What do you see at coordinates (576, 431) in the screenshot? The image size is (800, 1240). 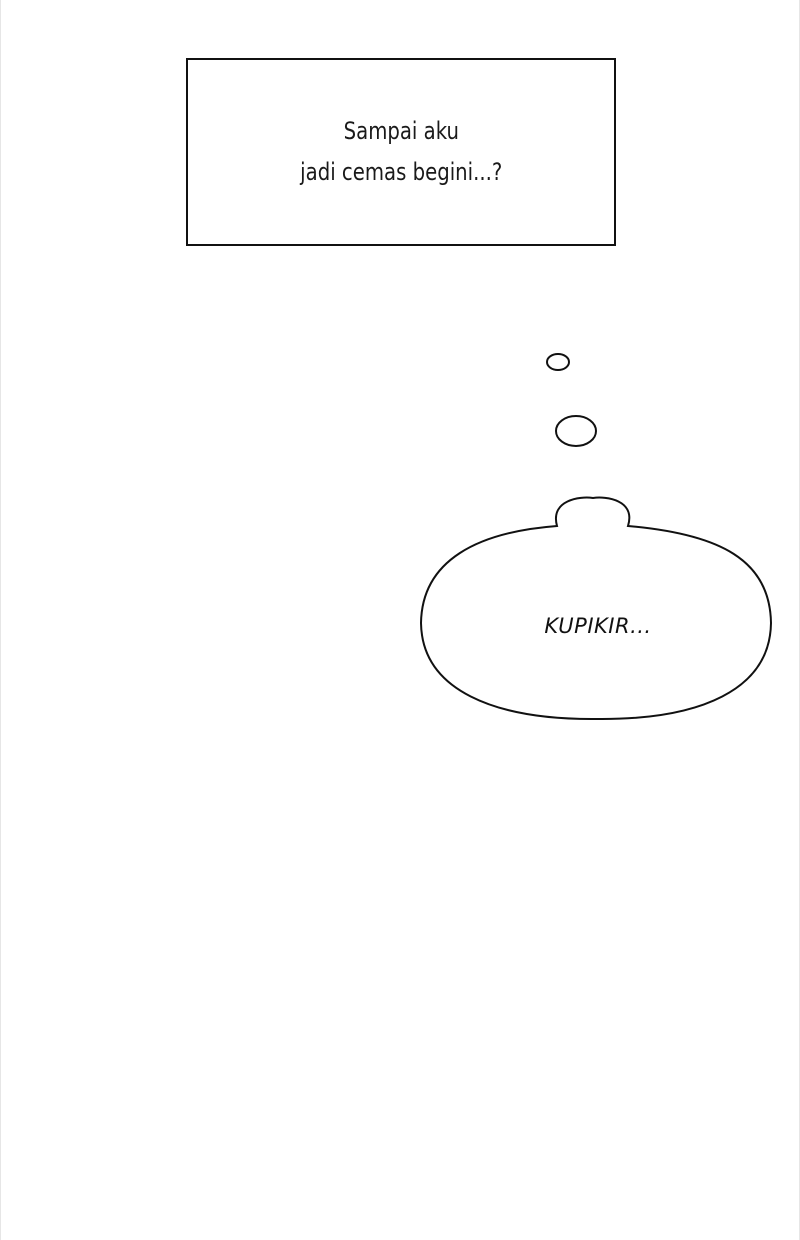 I see `thought-trail-large-circle` at bounding box center [576, 431].